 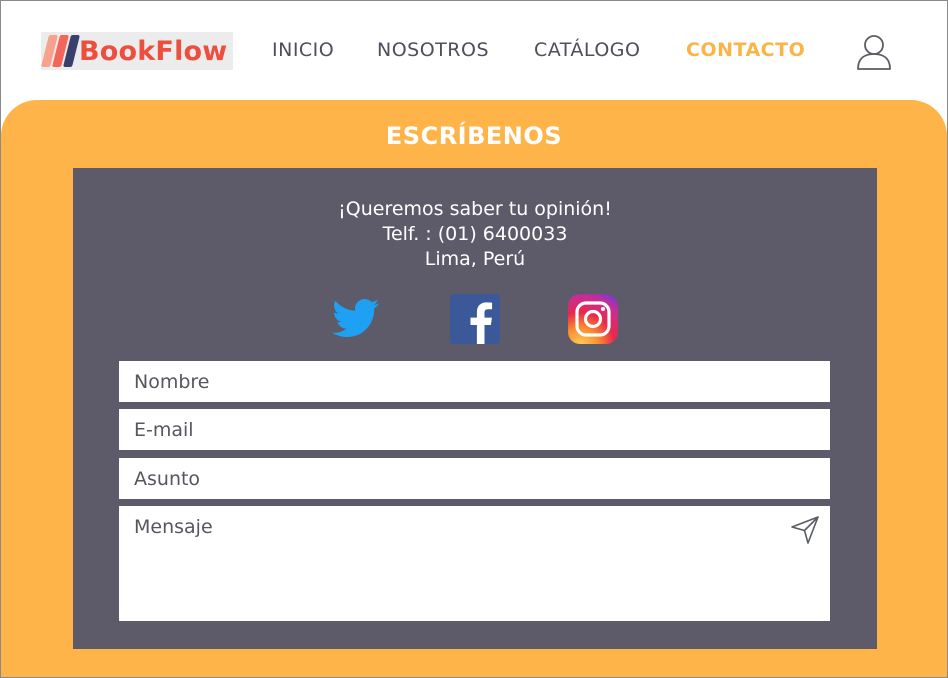 I want to click on nav-item-catalogo: CATÁLOGO, so click(x=587, y=52).